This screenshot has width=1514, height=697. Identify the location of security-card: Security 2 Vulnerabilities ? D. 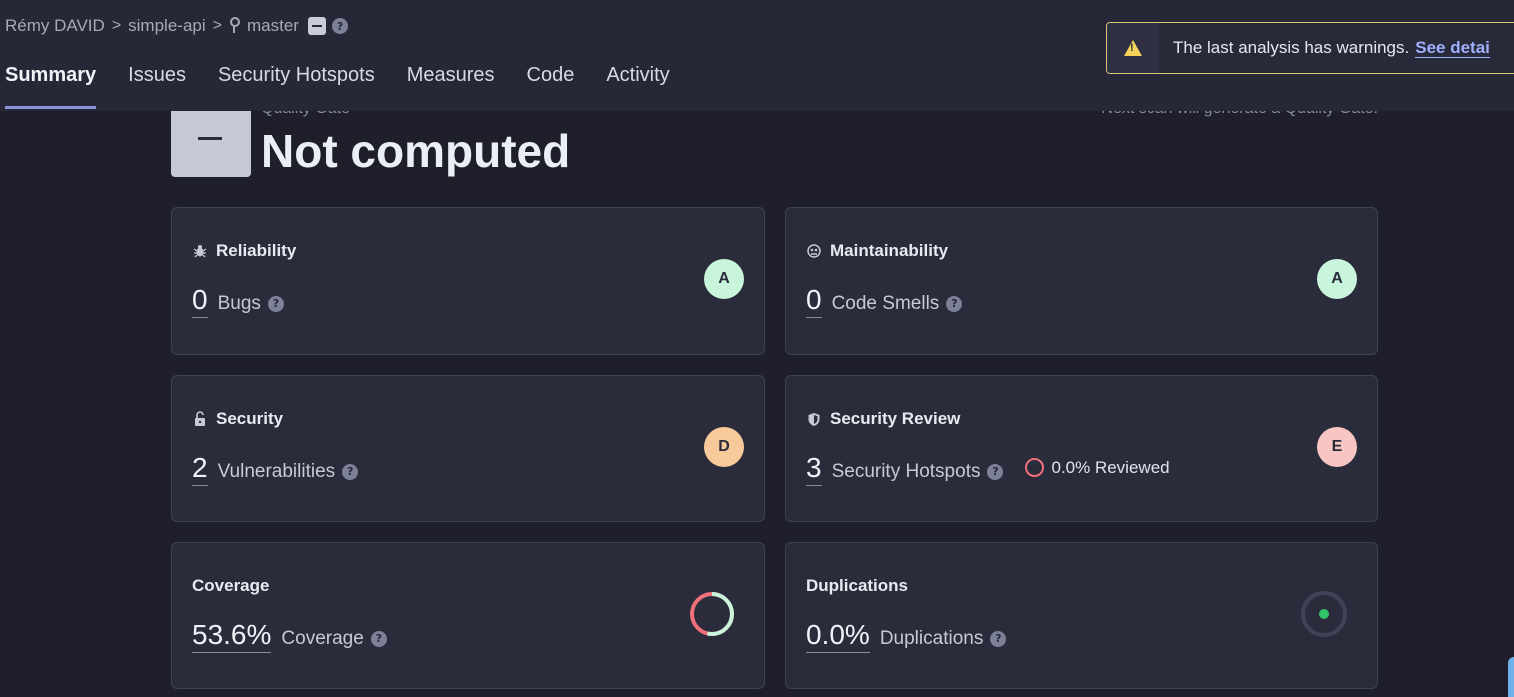
(468, 448).